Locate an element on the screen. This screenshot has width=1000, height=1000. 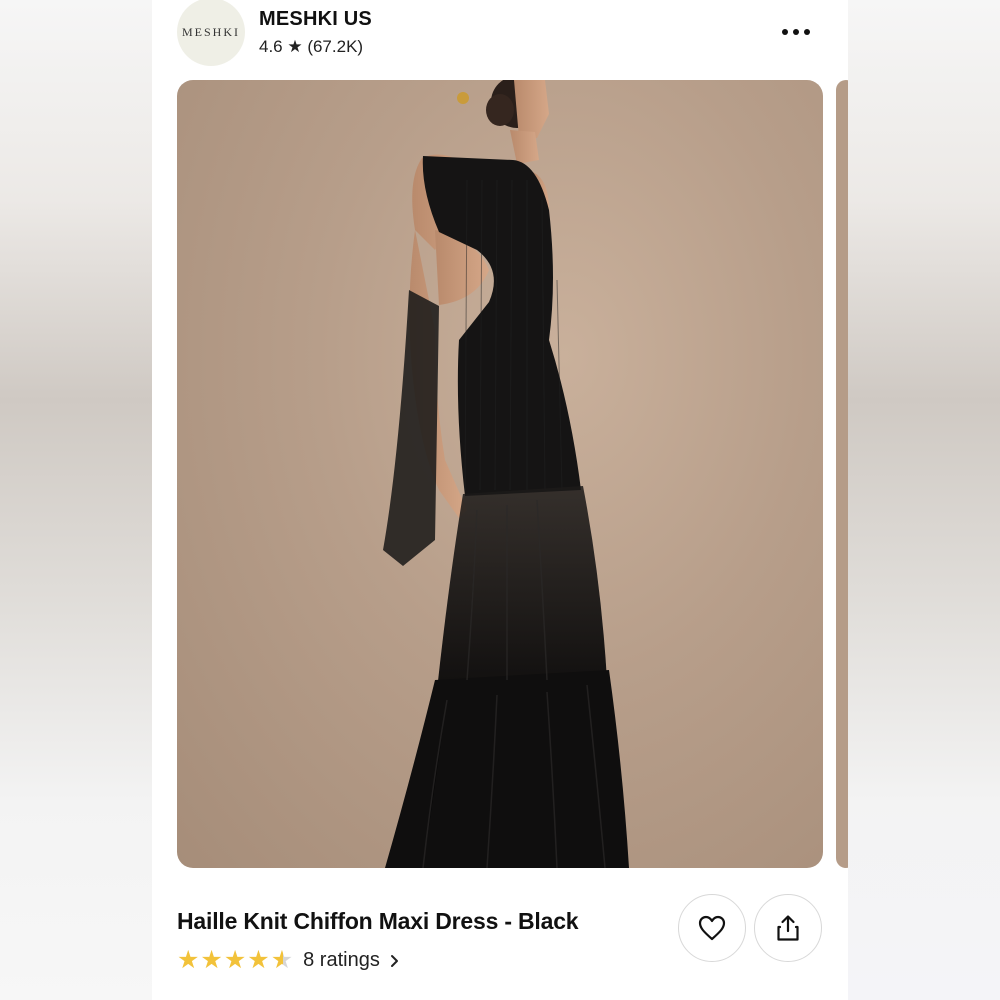
ratings-count: 8 ratings is located at coordinates (341, 960).